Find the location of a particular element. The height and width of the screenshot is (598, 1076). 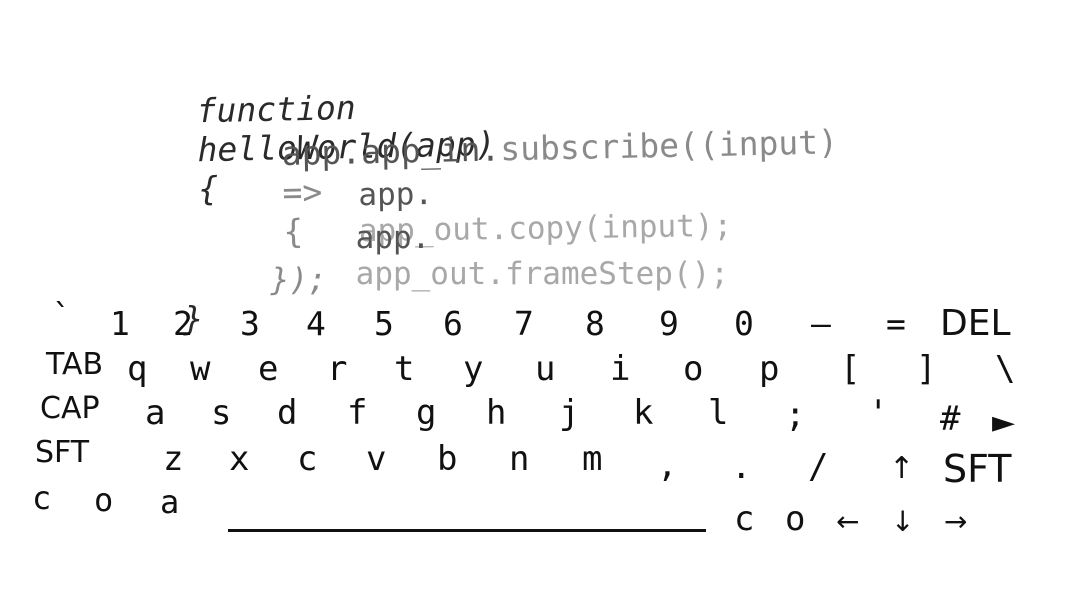

code-method: frameStep(); is located at coordinates (616, 274).